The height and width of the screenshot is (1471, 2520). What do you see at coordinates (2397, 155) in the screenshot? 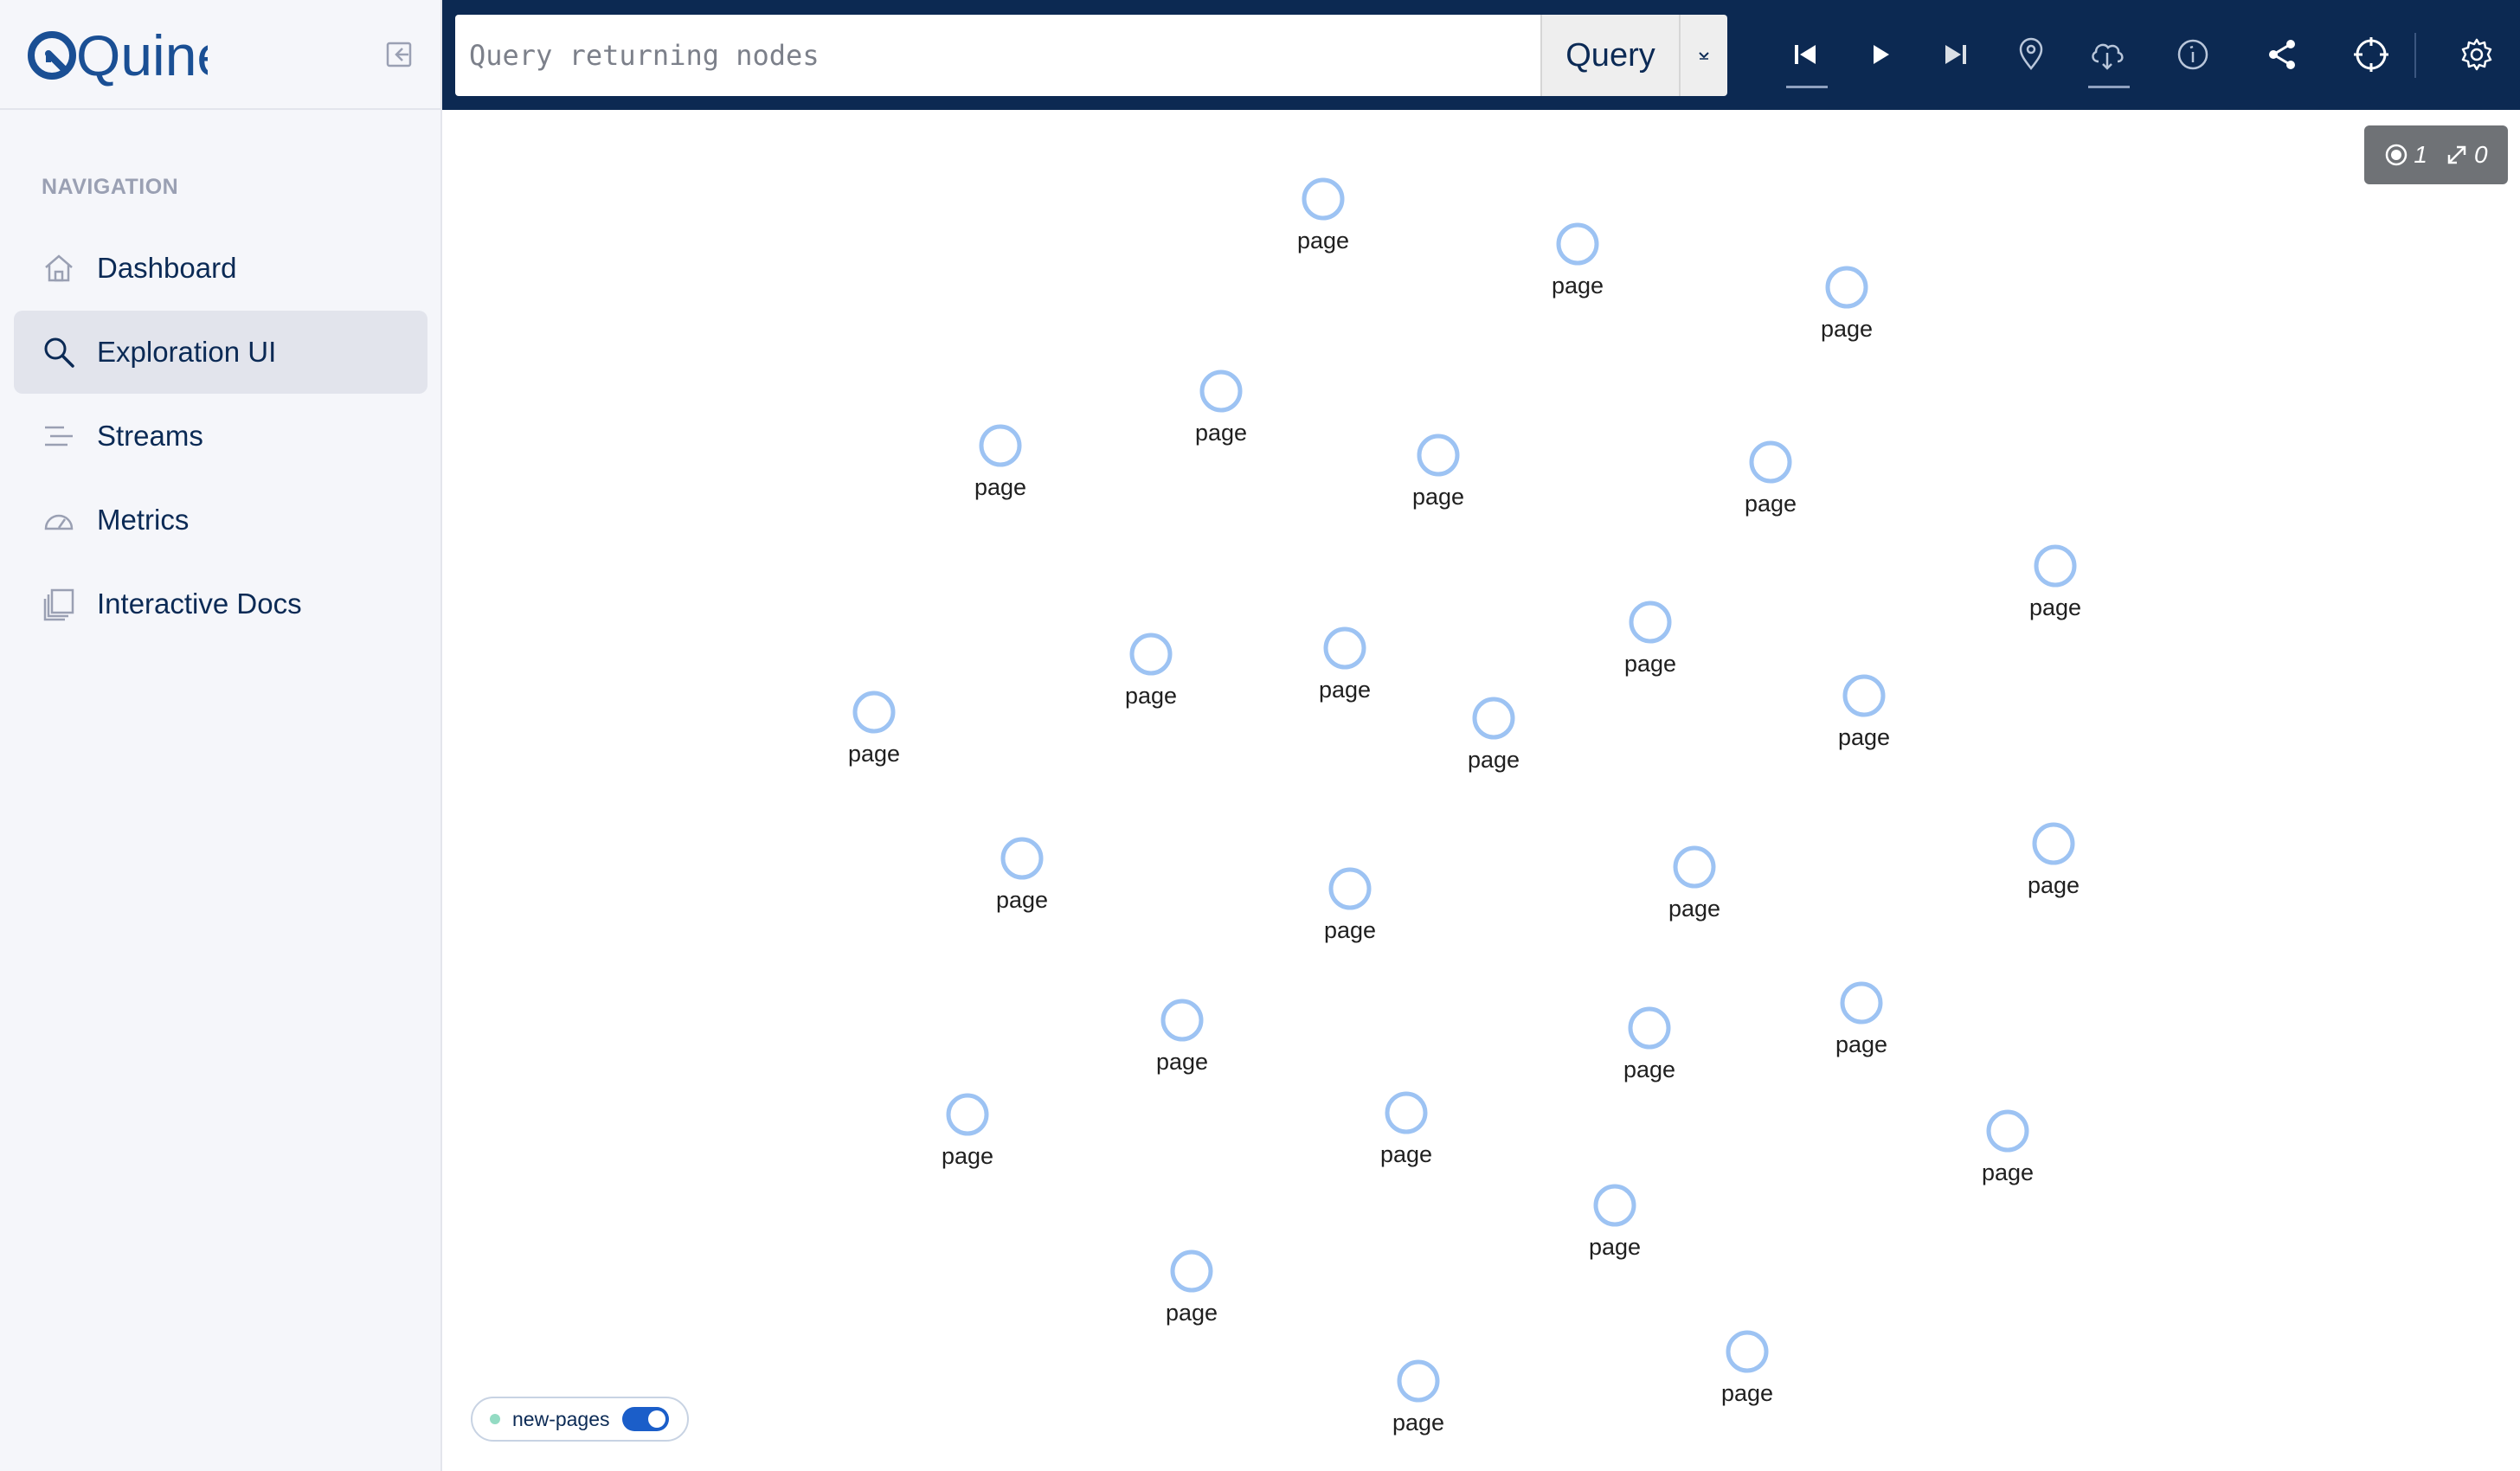
I see `node-count-icon` at bounding box center [2397, 155].